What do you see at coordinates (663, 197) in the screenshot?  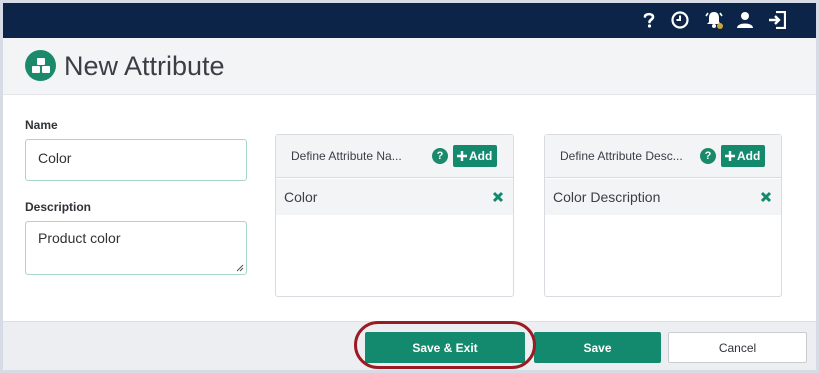 I see `list-item: Color Description` at bounding box center [663, 197].